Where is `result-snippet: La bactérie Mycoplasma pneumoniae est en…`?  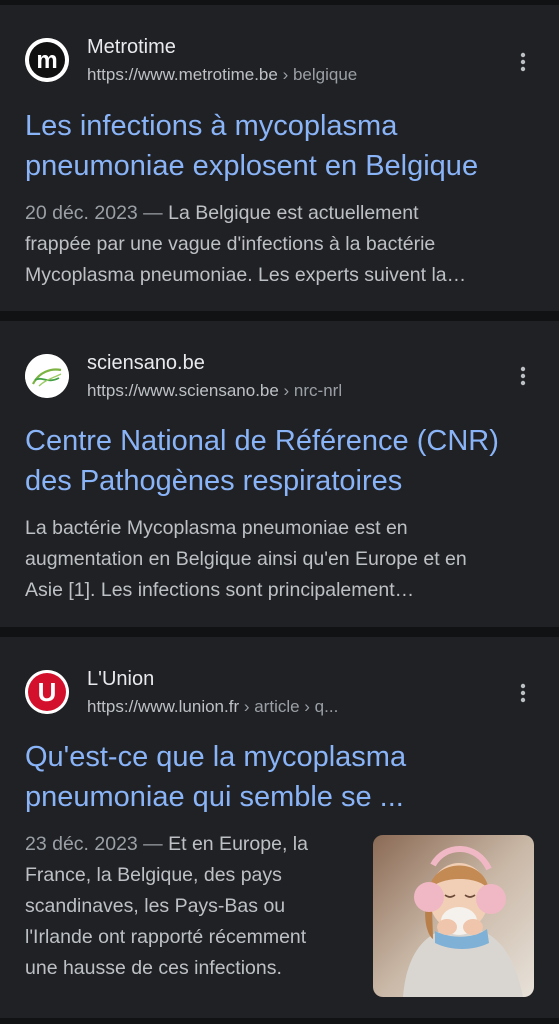 result-snippet: La bactérie Mycoplasma pneumoniae est en… is located at coordinates (280, 559).